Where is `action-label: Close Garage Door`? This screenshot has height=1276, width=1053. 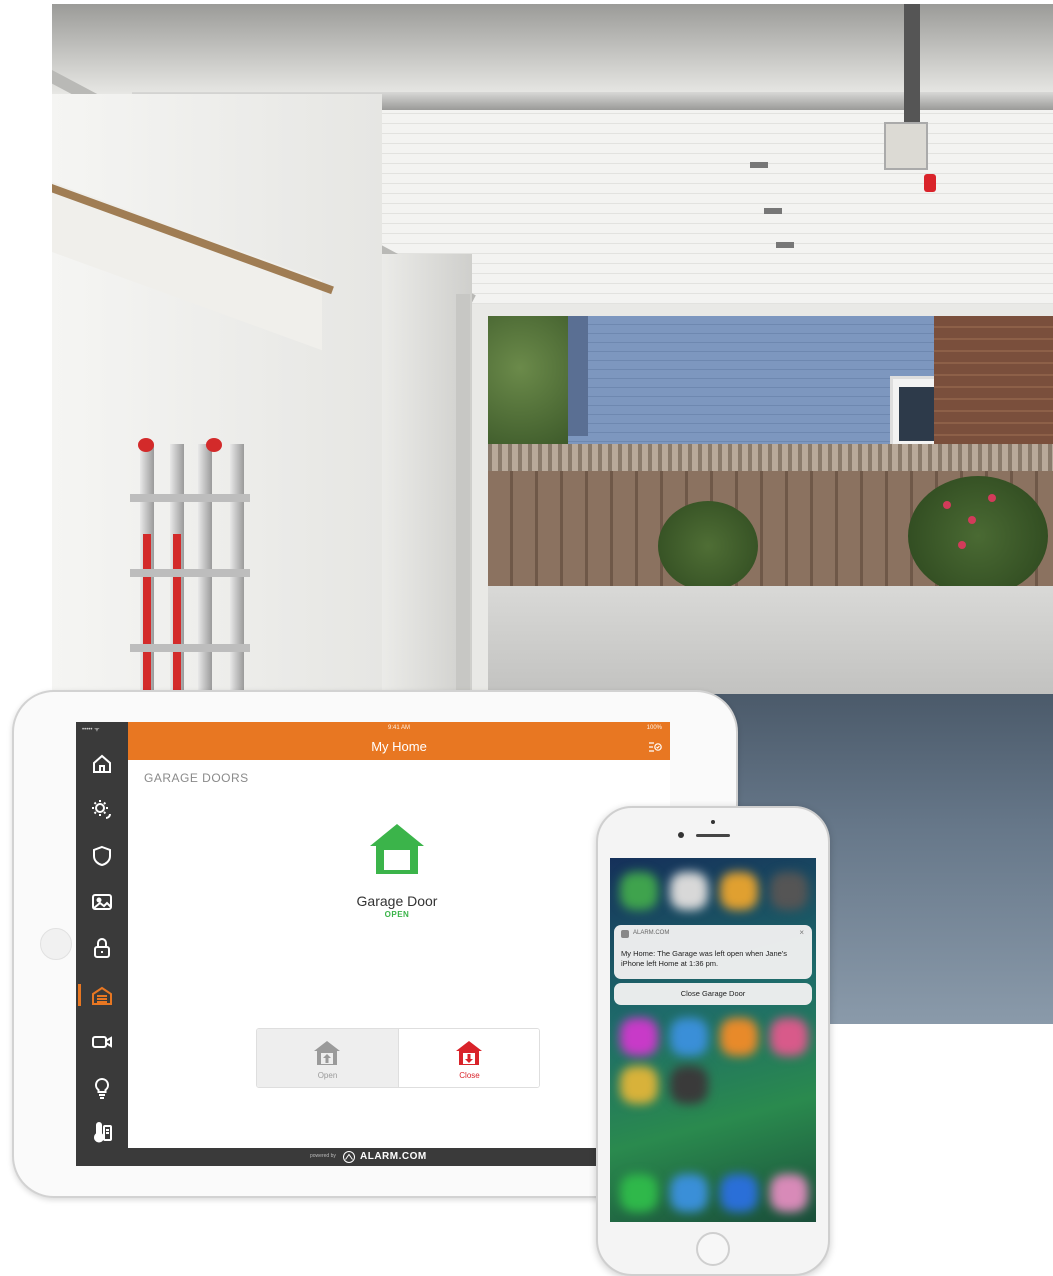
action-label: Close Garage Door is located at coordinates (713, 993).